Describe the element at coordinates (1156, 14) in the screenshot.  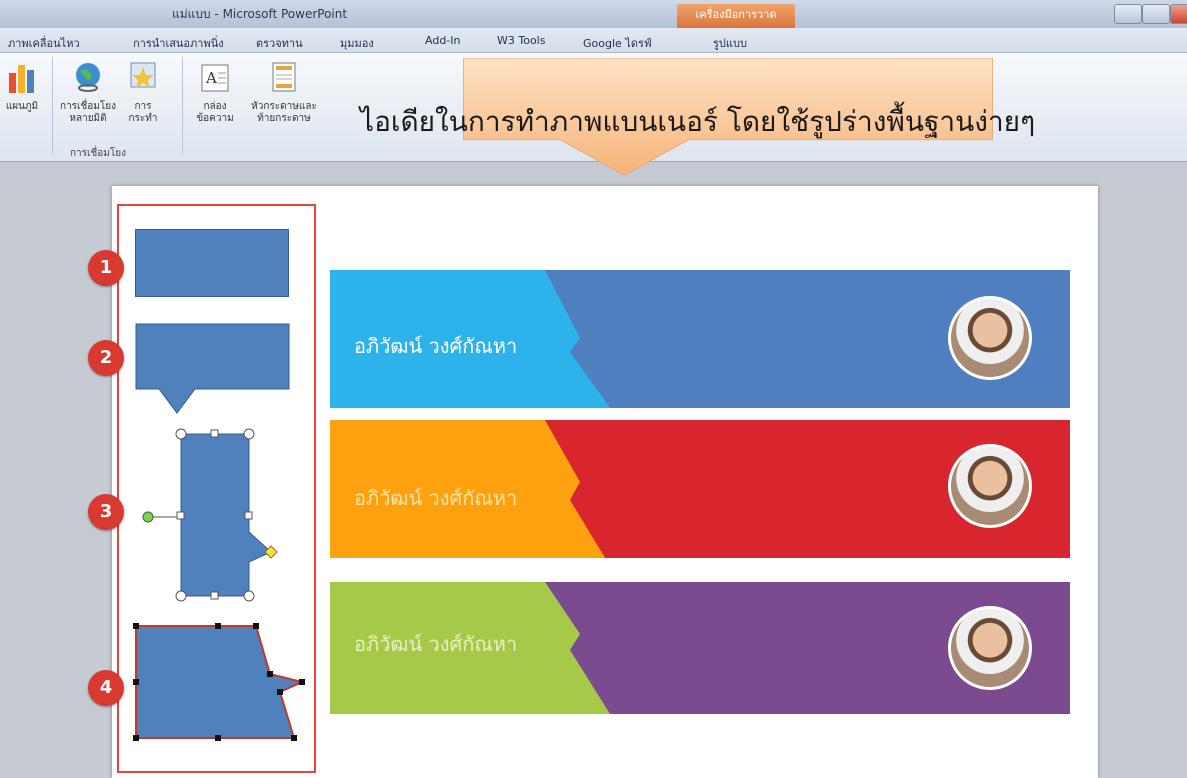
I see `maximize-button` at that location.